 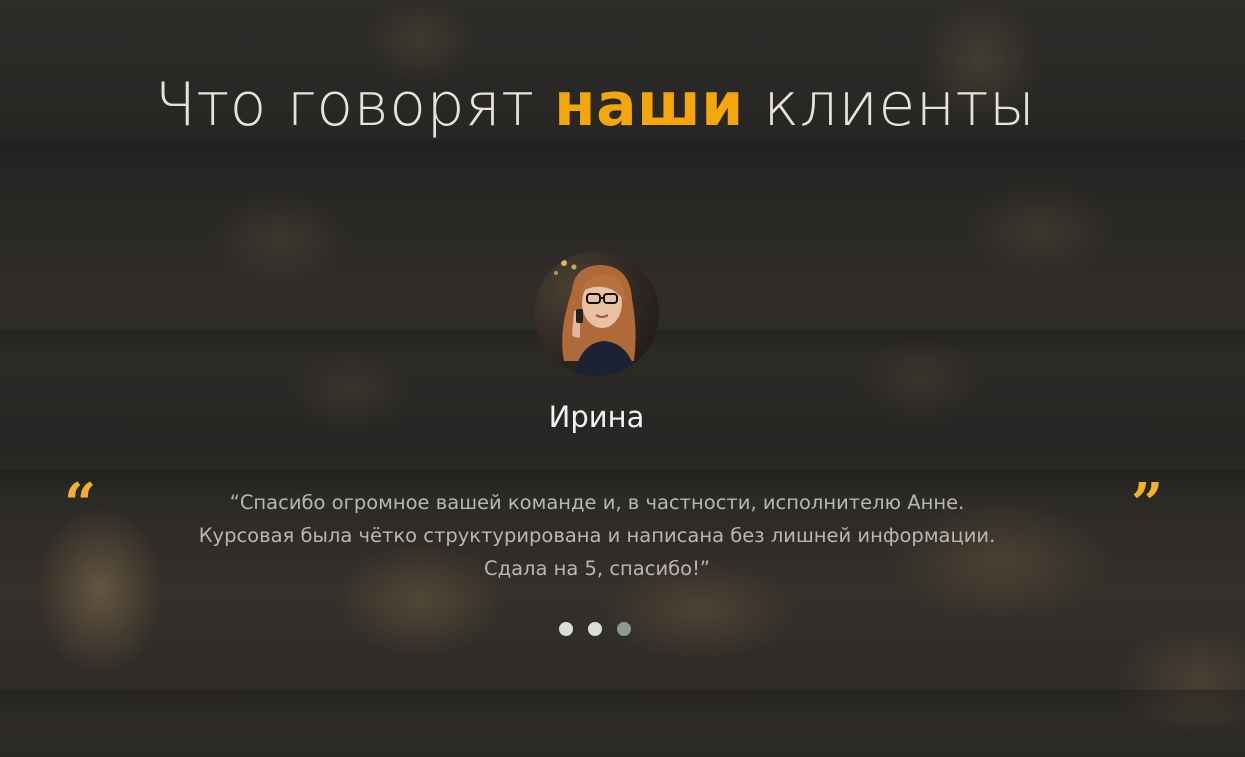 What do you see at coordinates (649, 105) in the screenshot?
I see `title-accent-text: наши` at bounding box center [649, 105].